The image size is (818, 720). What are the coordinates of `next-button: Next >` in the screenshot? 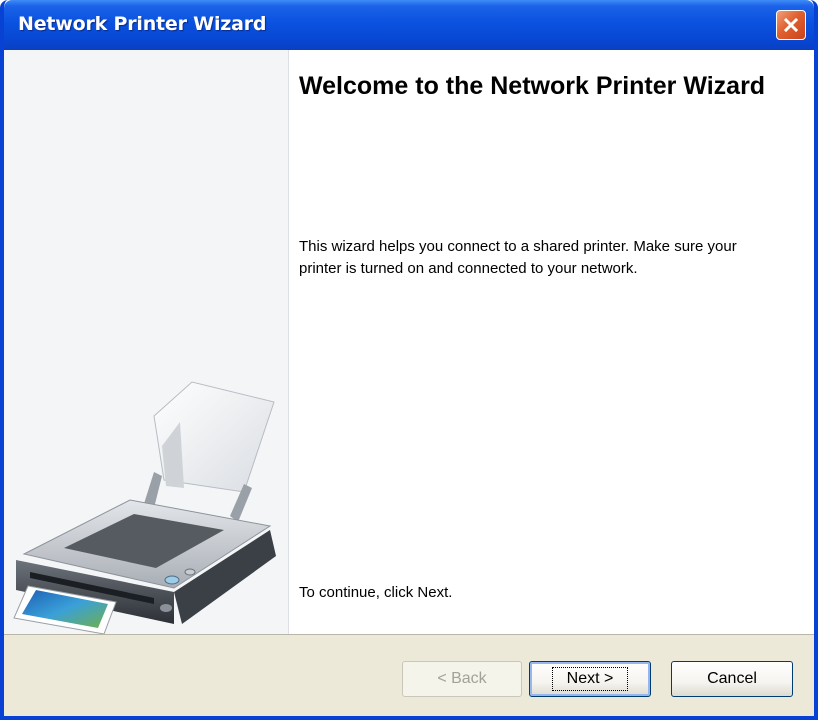 It's located at (590, 679).